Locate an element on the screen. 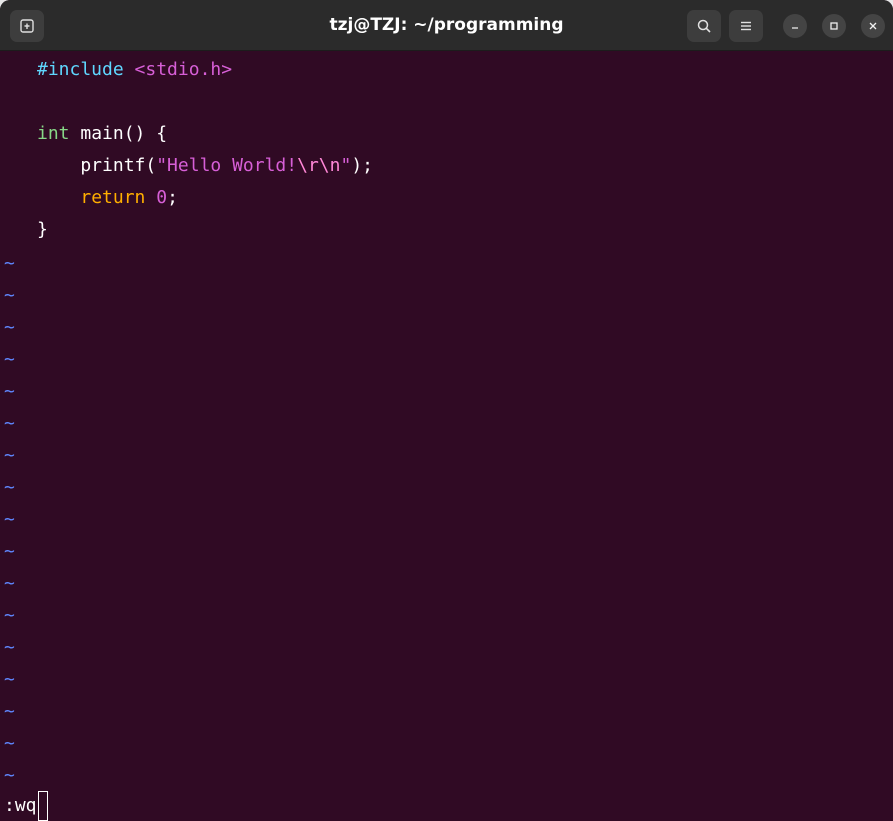  close-button is located at coordinates (873, 26).